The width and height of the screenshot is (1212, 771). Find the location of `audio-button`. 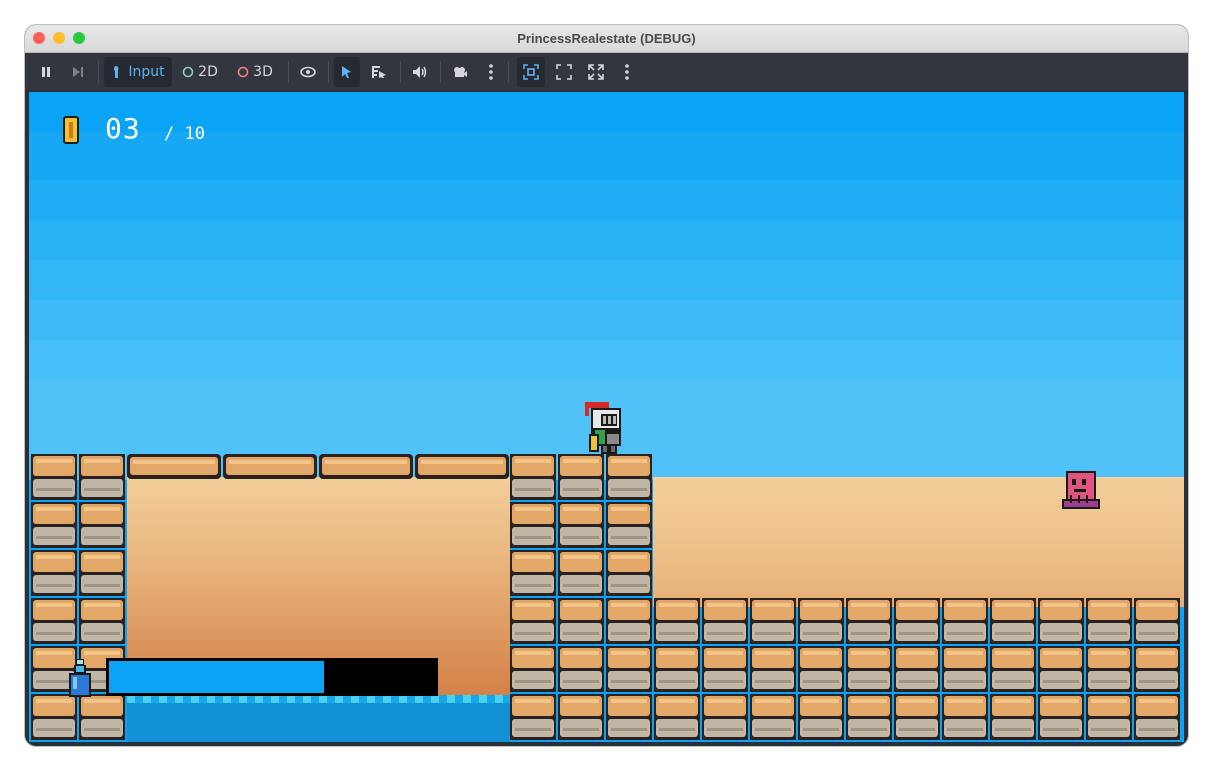

audio-button is located at coordinates (420, 72).